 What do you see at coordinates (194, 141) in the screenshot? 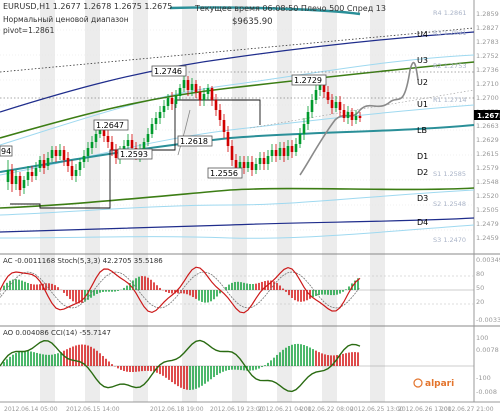
I see `price-annotation-label: 1.2618` at bounding box center [194, 141].